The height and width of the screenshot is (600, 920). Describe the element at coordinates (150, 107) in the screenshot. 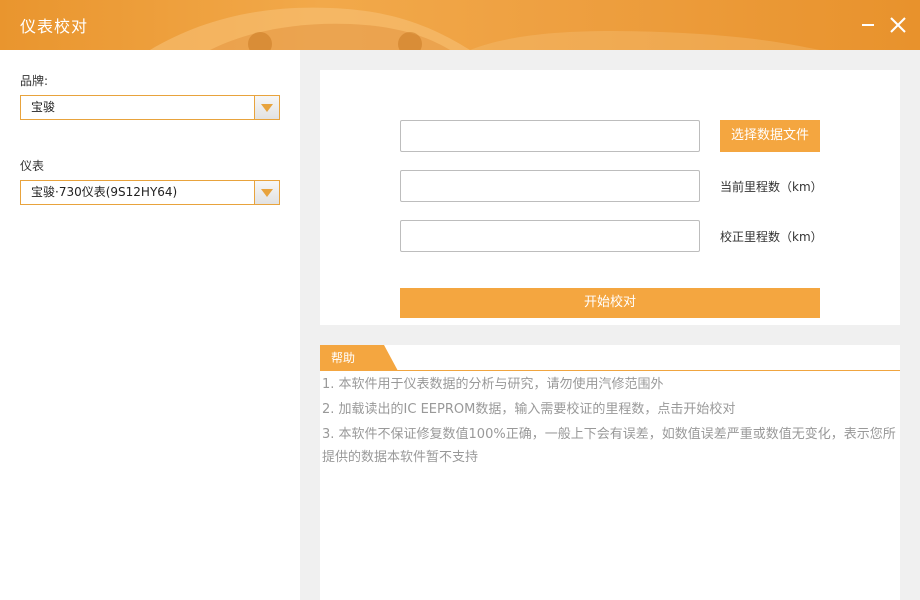

I see `brand-select: 宝骏` at that location.